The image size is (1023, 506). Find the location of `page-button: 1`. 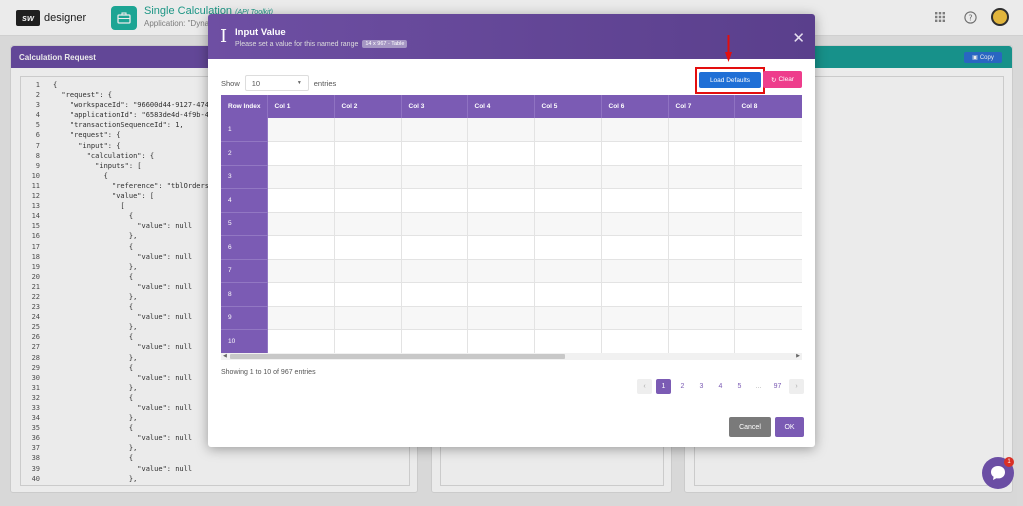

page-button: 1 is located at coordinates (663, 386).